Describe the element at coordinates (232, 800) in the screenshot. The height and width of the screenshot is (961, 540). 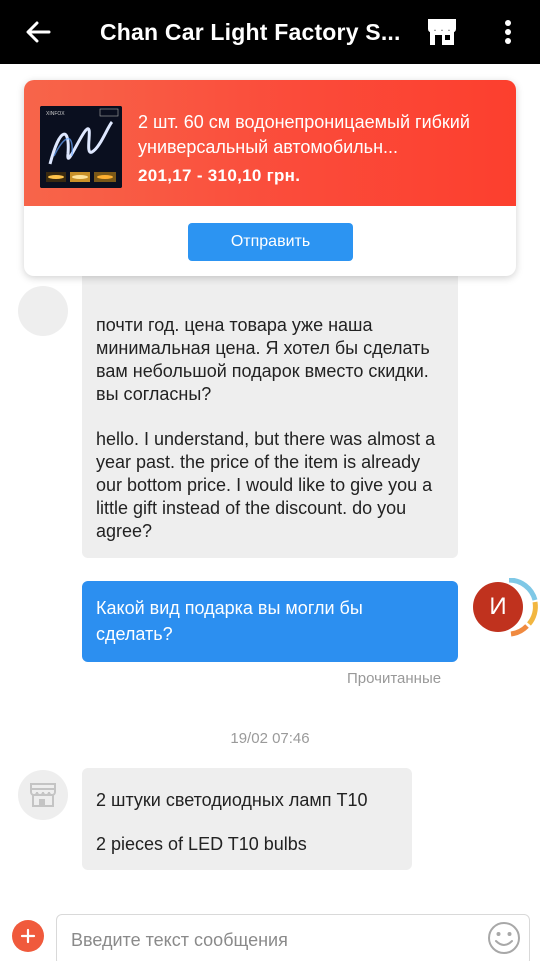
I see `message-text-ru: 2 штуки светодиодных ламп T10` at that location.